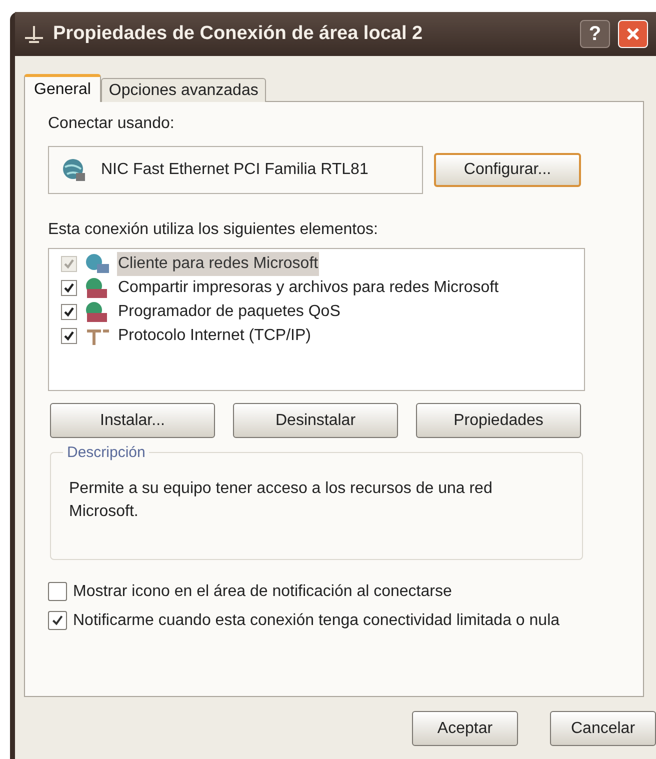 The image size is (656, 759). What do you see at coordinates (62, 88) in the screenshot?
I see `tab: General` at bounding box center [62, 88].